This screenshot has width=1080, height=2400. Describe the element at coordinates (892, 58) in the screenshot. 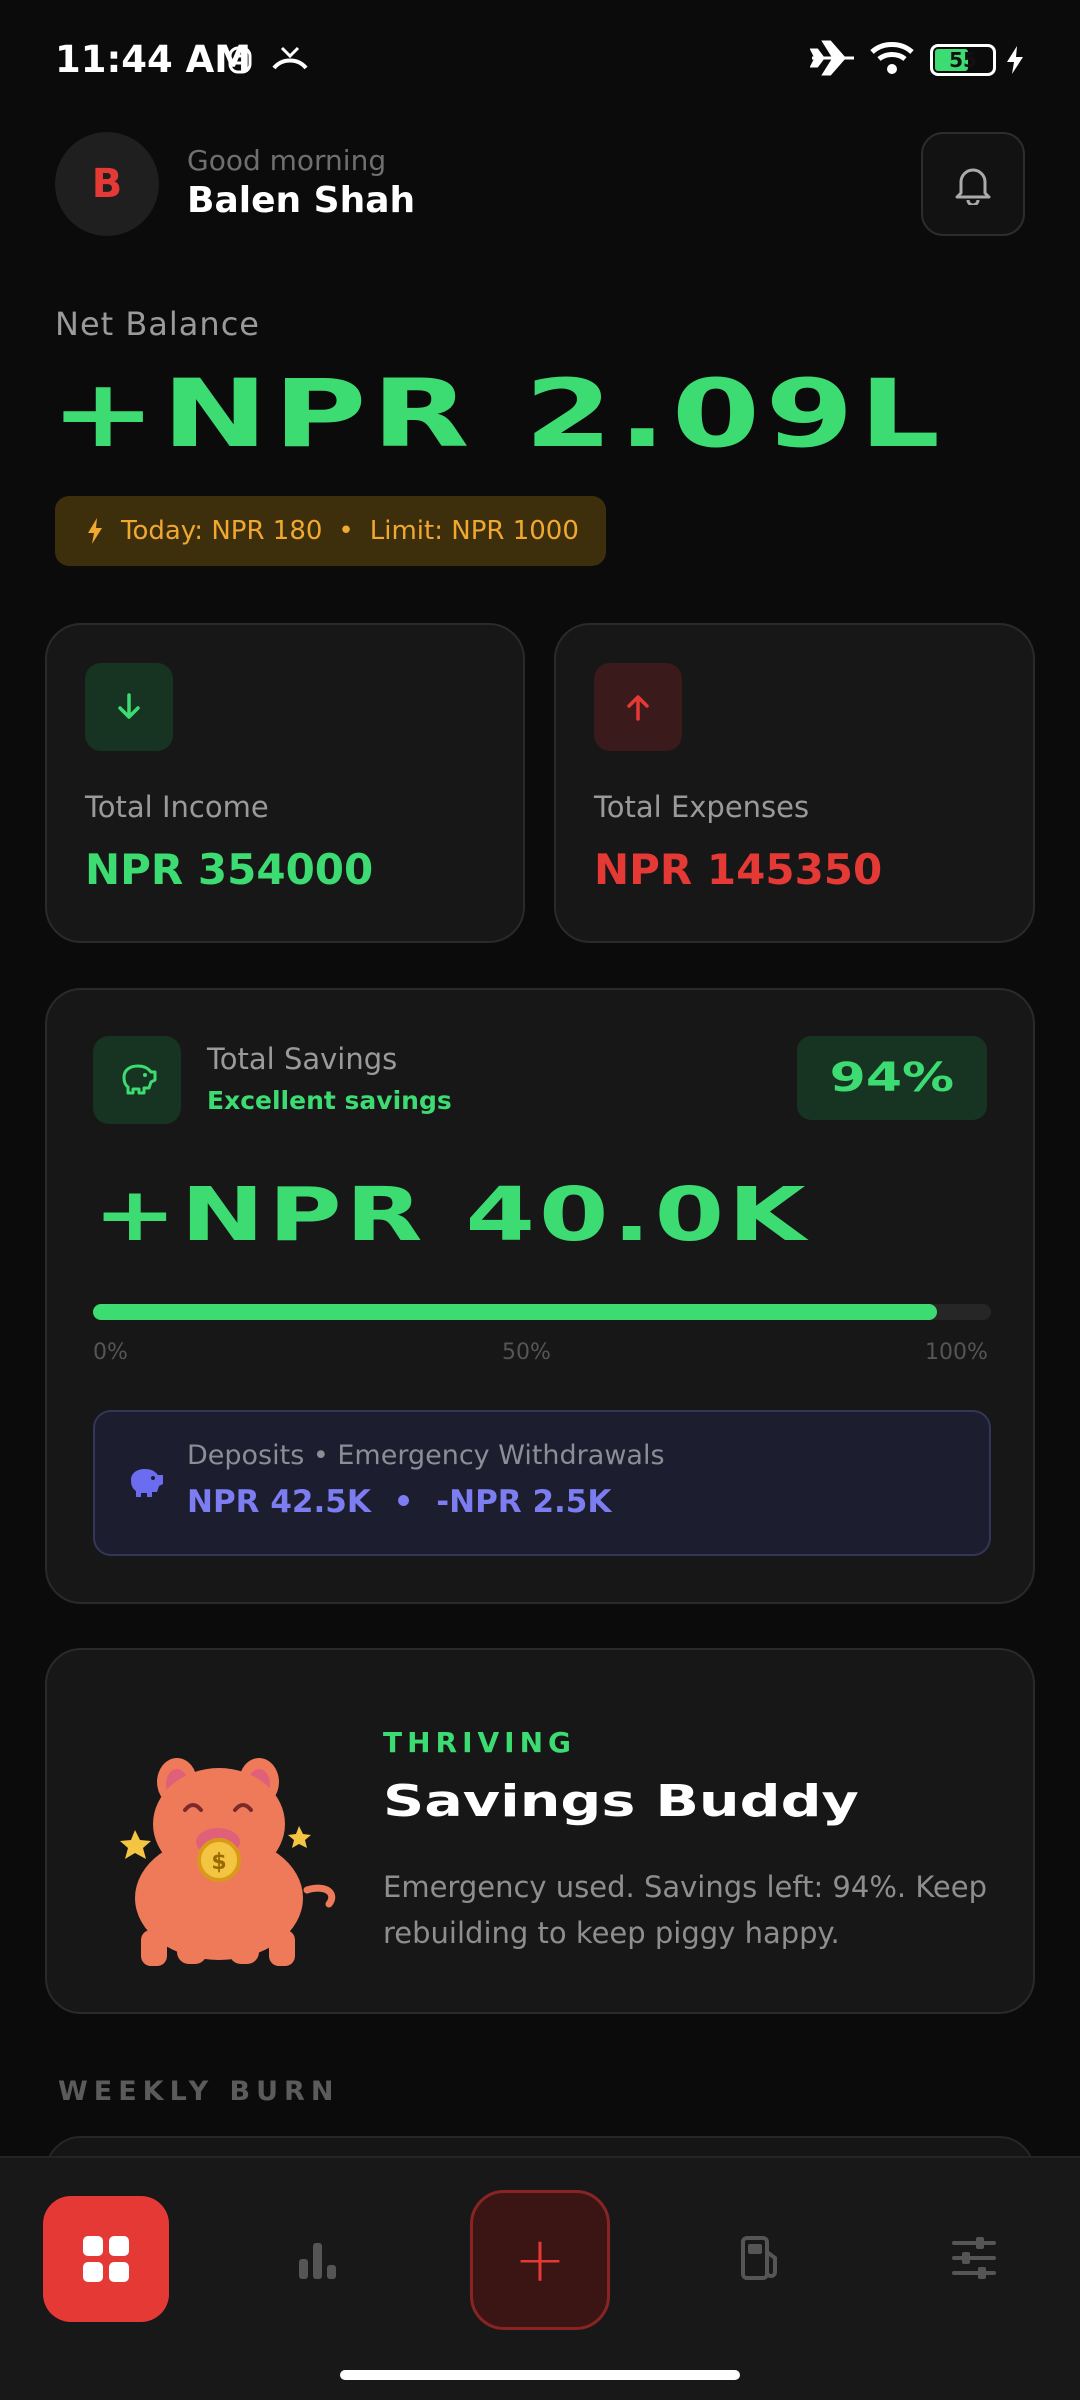

I see `wifi-icon` at that location.